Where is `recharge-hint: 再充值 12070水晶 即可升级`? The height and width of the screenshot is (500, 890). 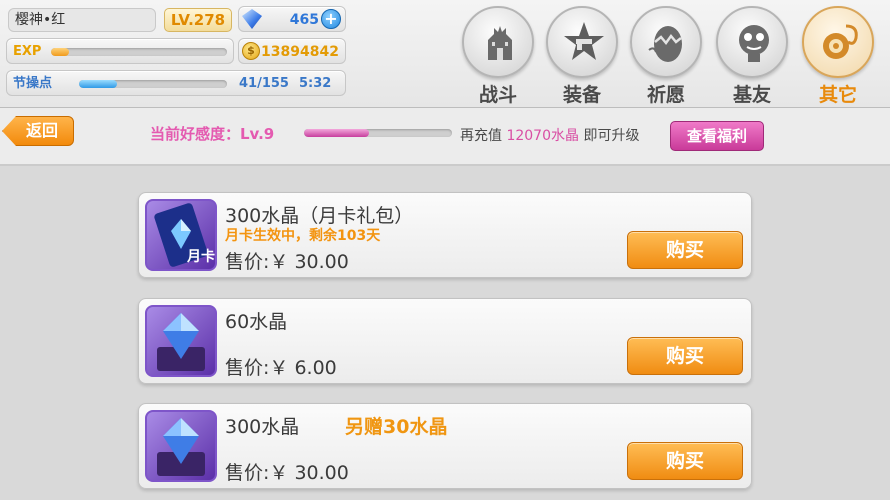
recharge-hint: 再充值 12070水晶 即可升级 is located at coordinates (549, 135).